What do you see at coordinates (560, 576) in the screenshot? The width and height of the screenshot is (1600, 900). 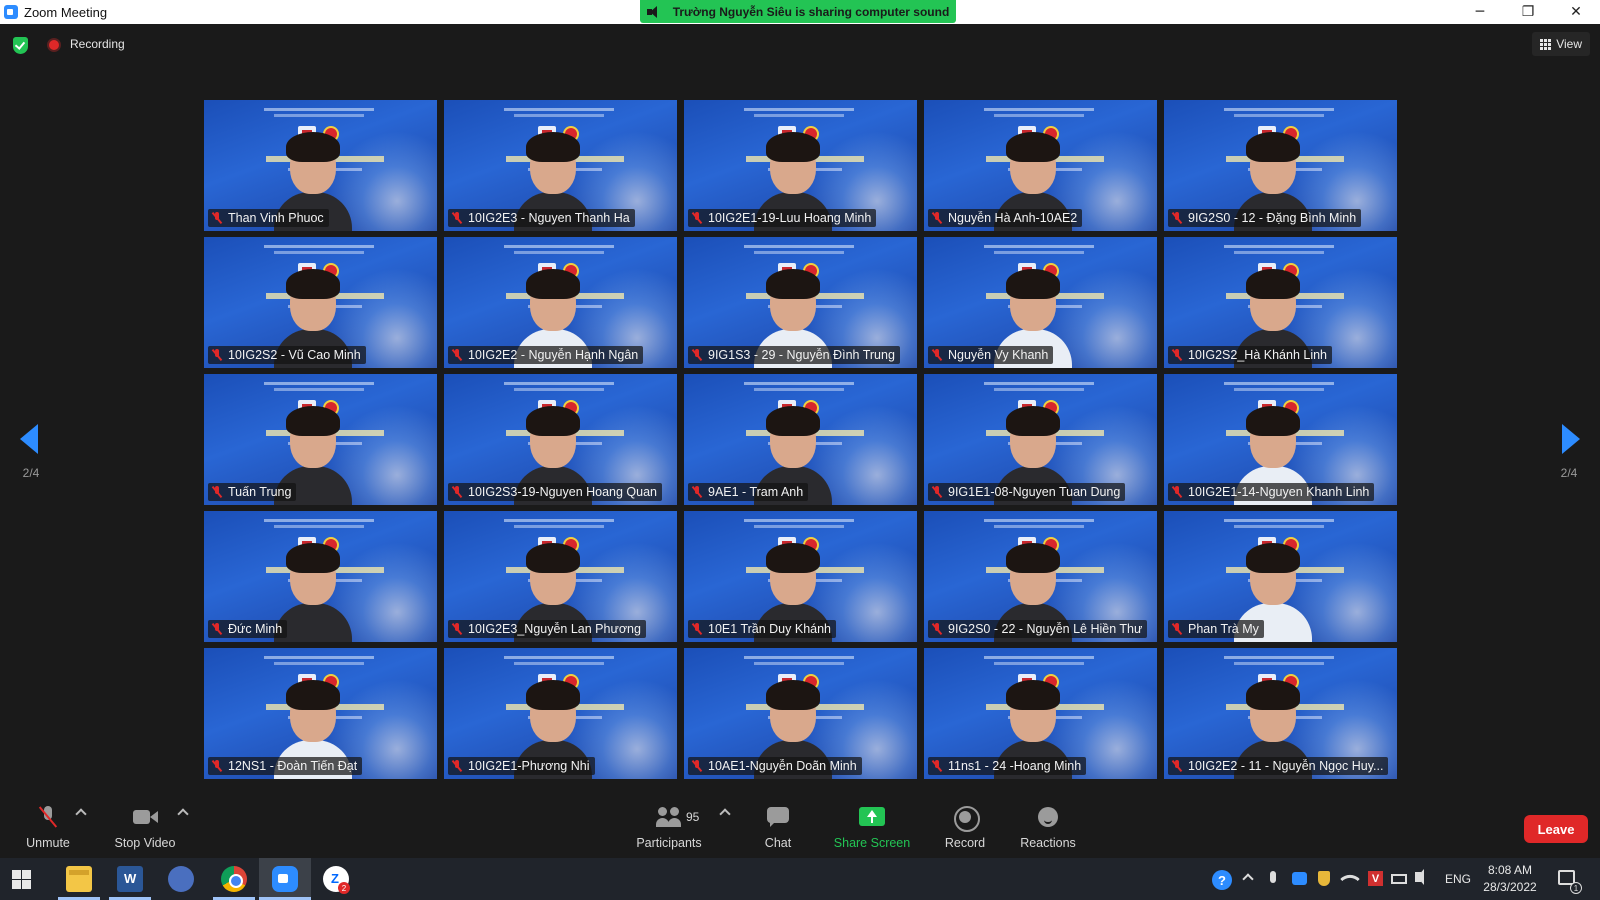 I see `video-tile: 10IG2E3_Nguyễn Lan Phương` at bounding box center [560, 576].